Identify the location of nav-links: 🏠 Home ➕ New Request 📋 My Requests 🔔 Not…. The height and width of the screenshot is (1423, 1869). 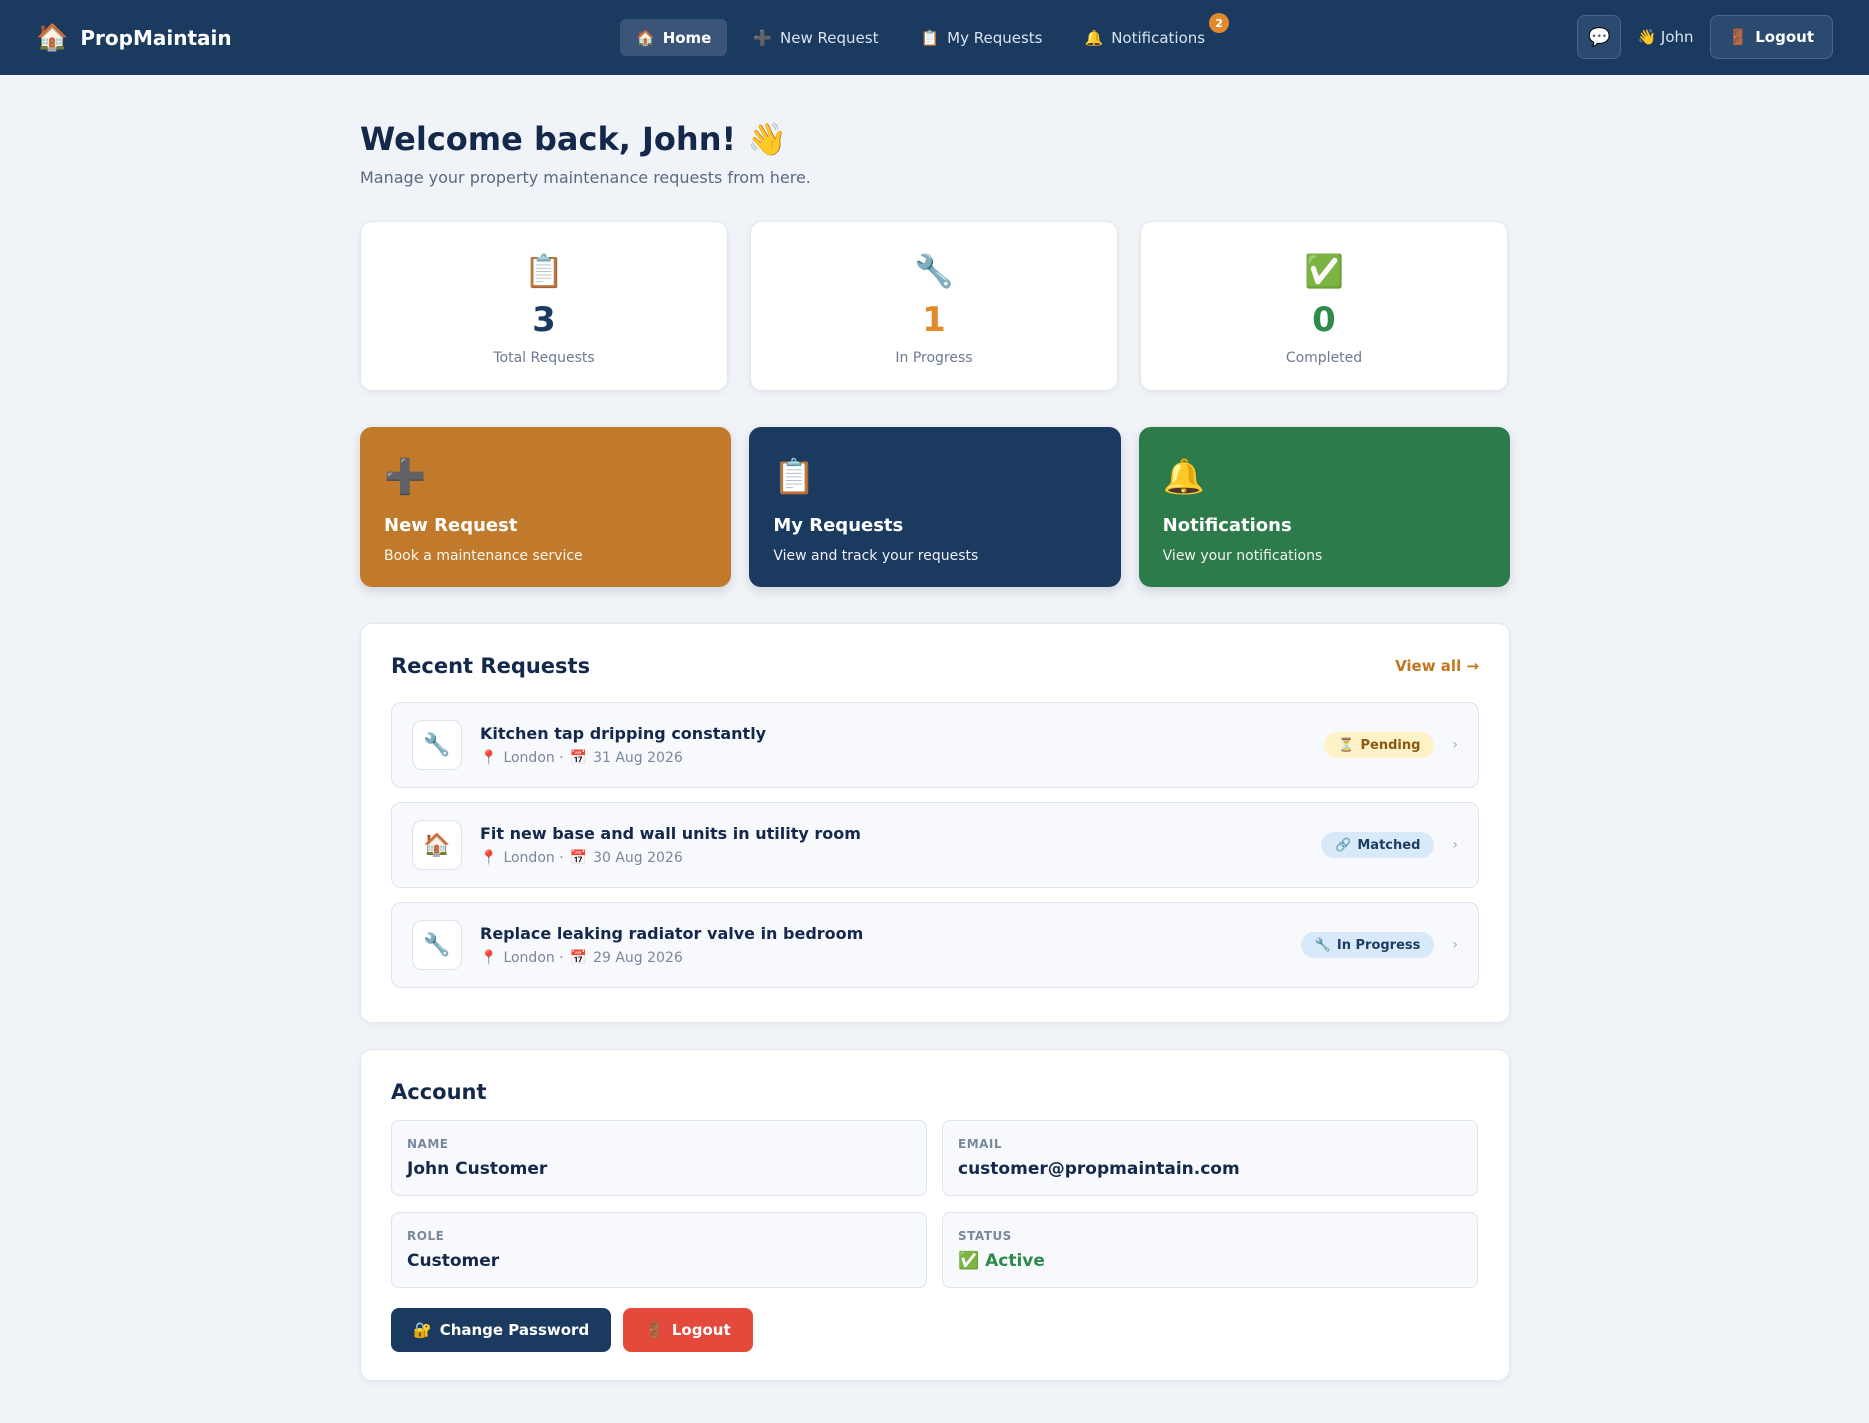
(925, 34).